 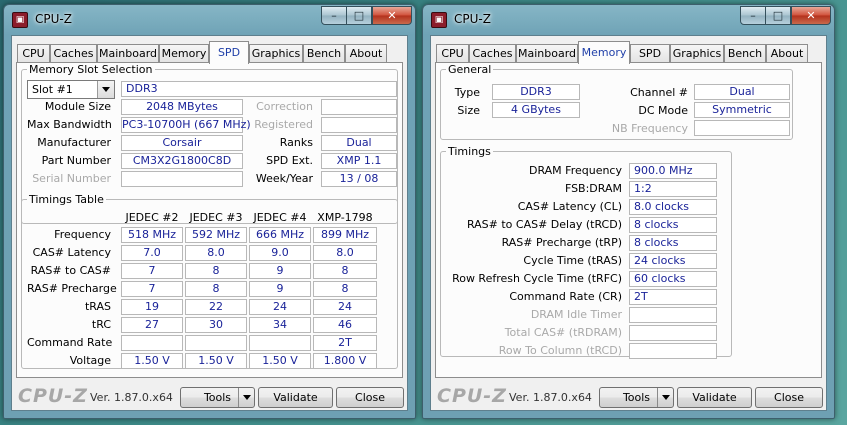 I want to click on timing-cell: 27, so click(x=152, y=325).